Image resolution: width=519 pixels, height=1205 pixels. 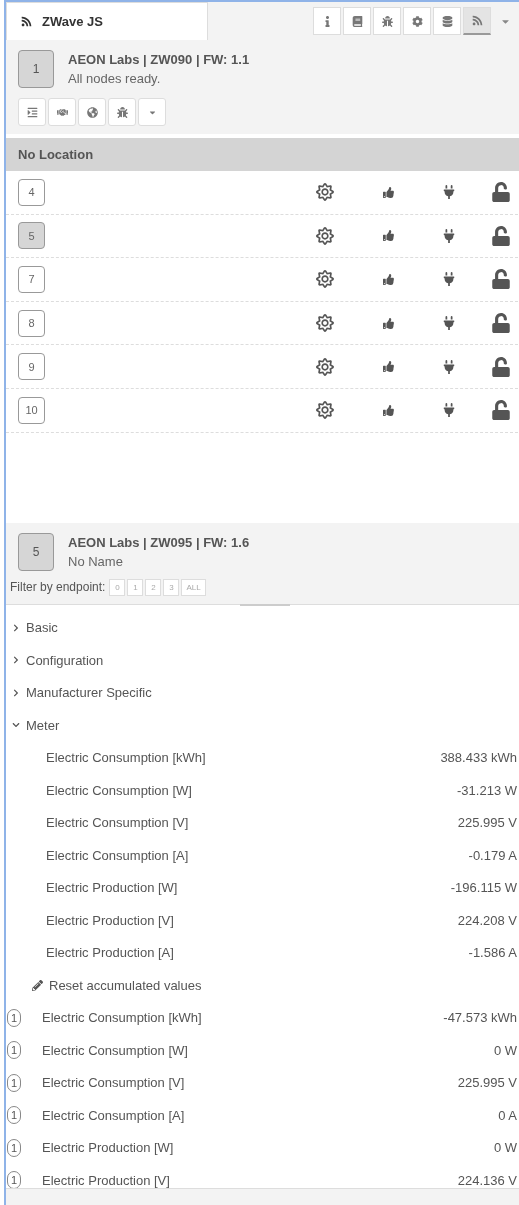 I want to click on value-reading: 224.136 V, so click(x=487, y=1180).